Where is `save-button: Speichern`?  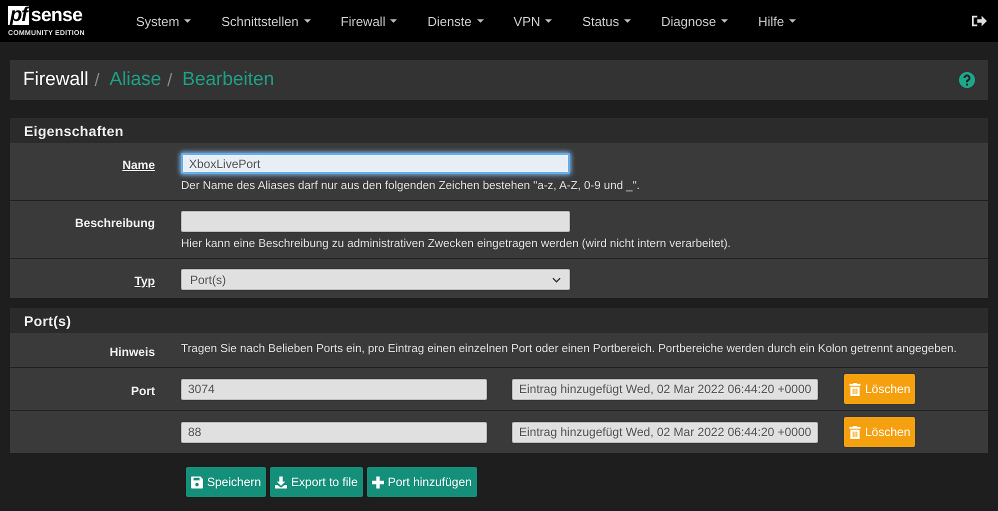
save-button: Speichern is located at coordinates (226, 482).